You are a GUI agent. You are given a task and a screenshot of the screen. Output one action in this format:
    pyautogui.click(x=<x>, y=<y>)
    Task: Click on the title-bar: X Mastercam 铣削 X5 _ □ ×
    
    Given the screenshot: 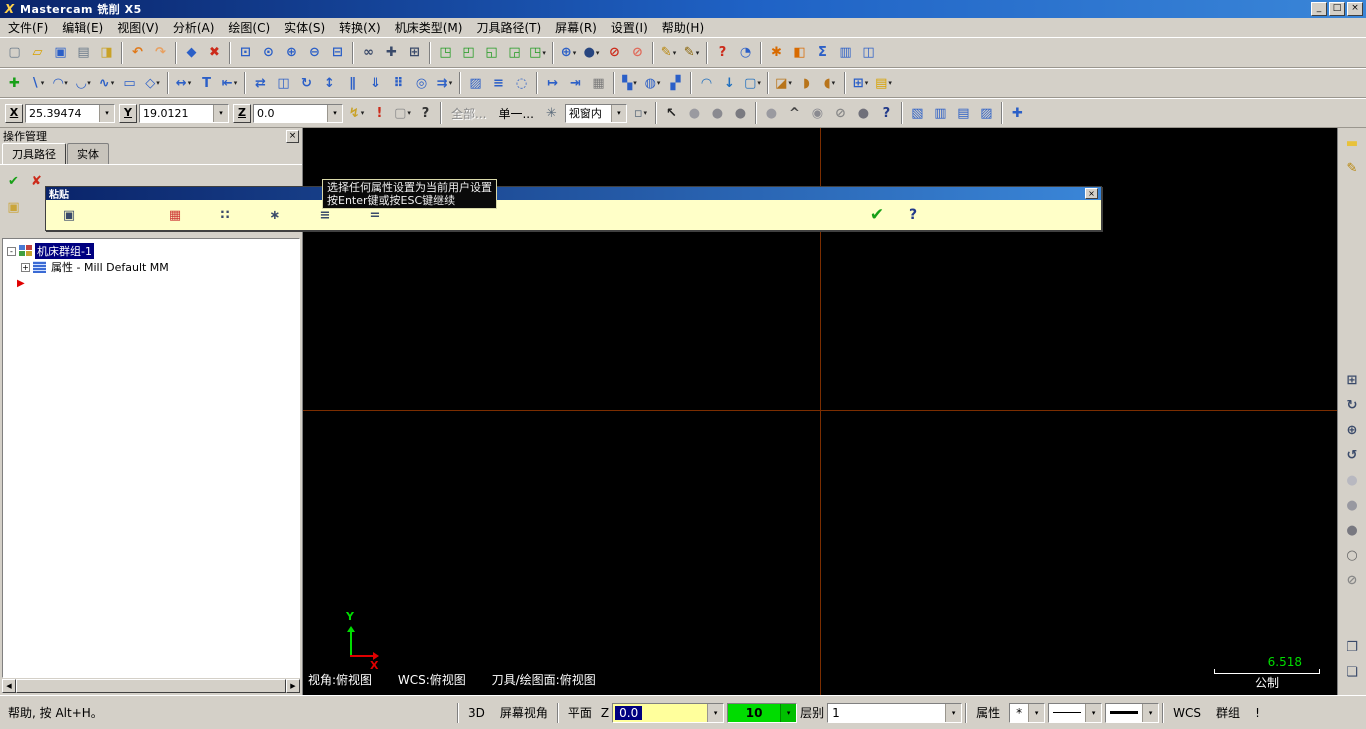 What is the action you would take?
    pyautogui.click(x=683, y=9)
    